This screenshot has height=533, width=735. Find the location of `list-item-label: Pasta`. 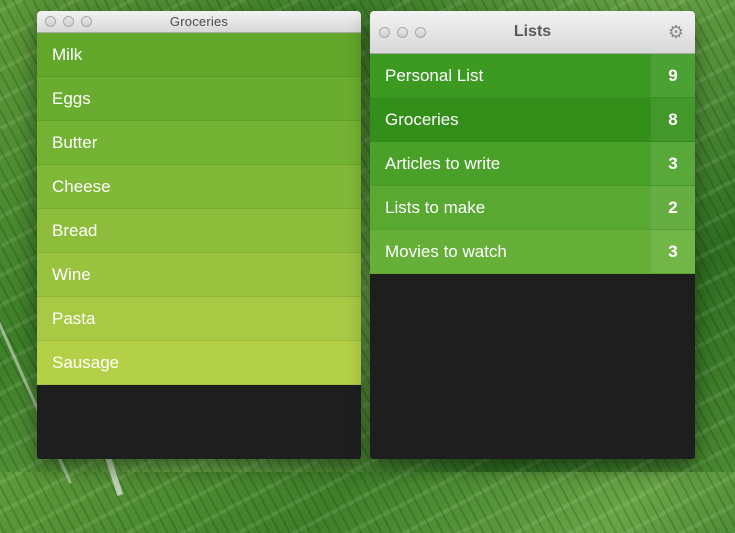

list-item-label: Pasta is located at coordinates (74, 318).